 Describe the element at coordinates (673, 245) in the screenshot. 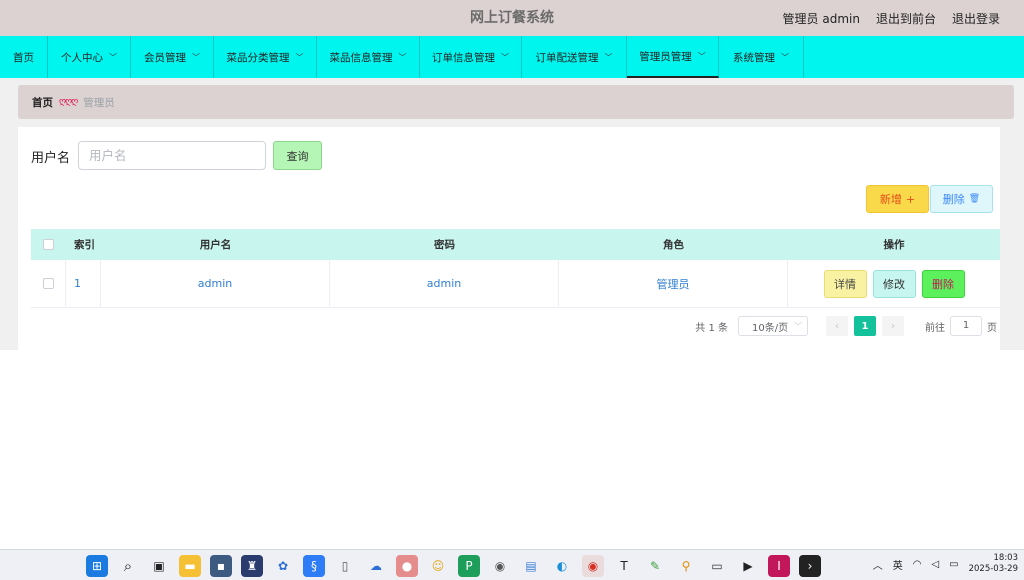

I see `header-role: 角色` at that location.